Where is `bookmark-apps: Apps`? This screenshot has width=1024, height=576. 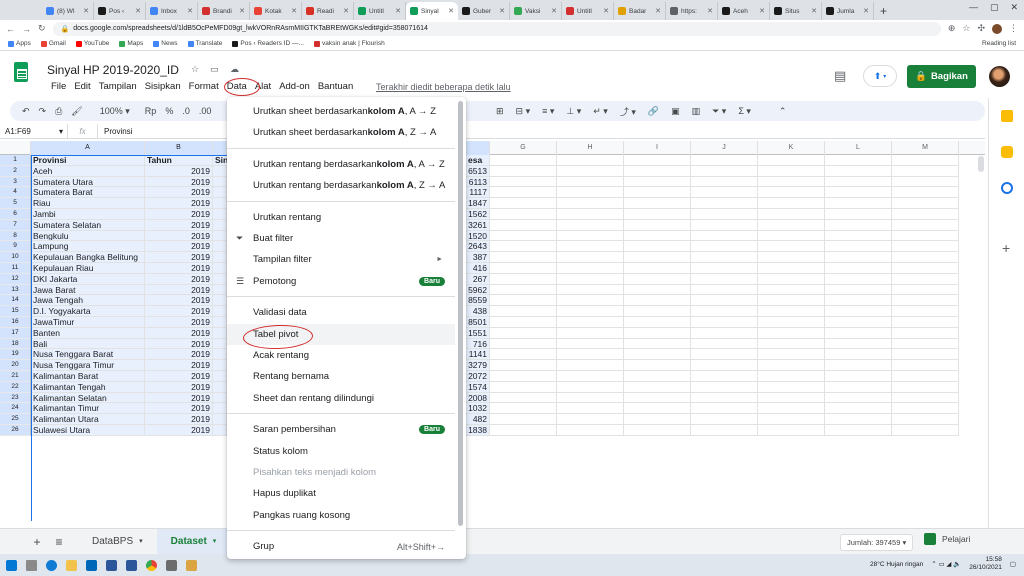
bookmark-apps: Apps is located at coordinates (19, 43).